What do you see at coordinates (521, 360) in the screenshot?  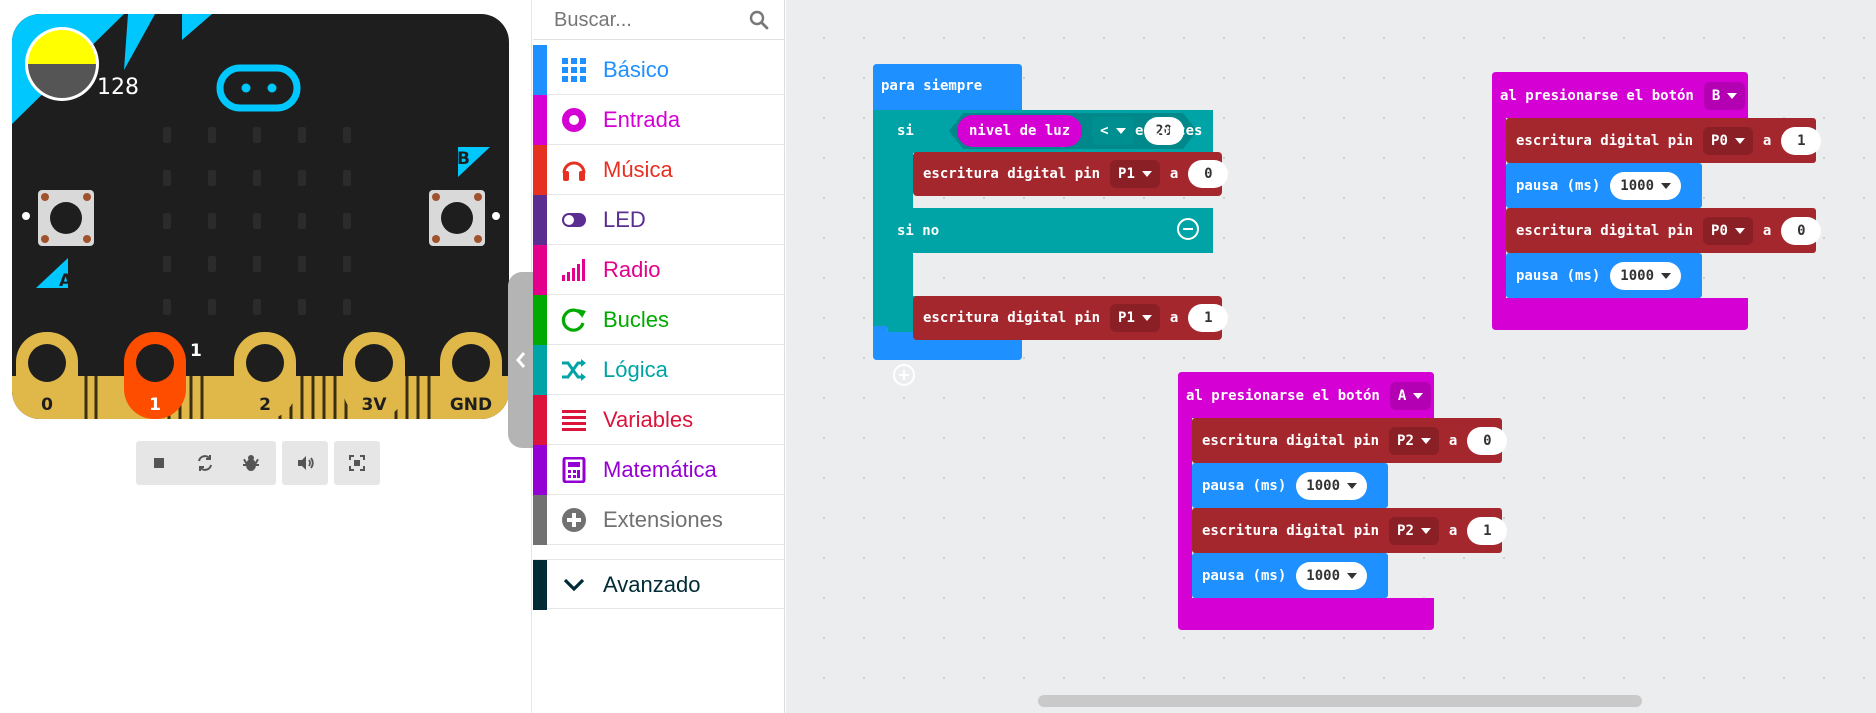 I see `collapse-simulator-button` at bounding box center [521, 360].